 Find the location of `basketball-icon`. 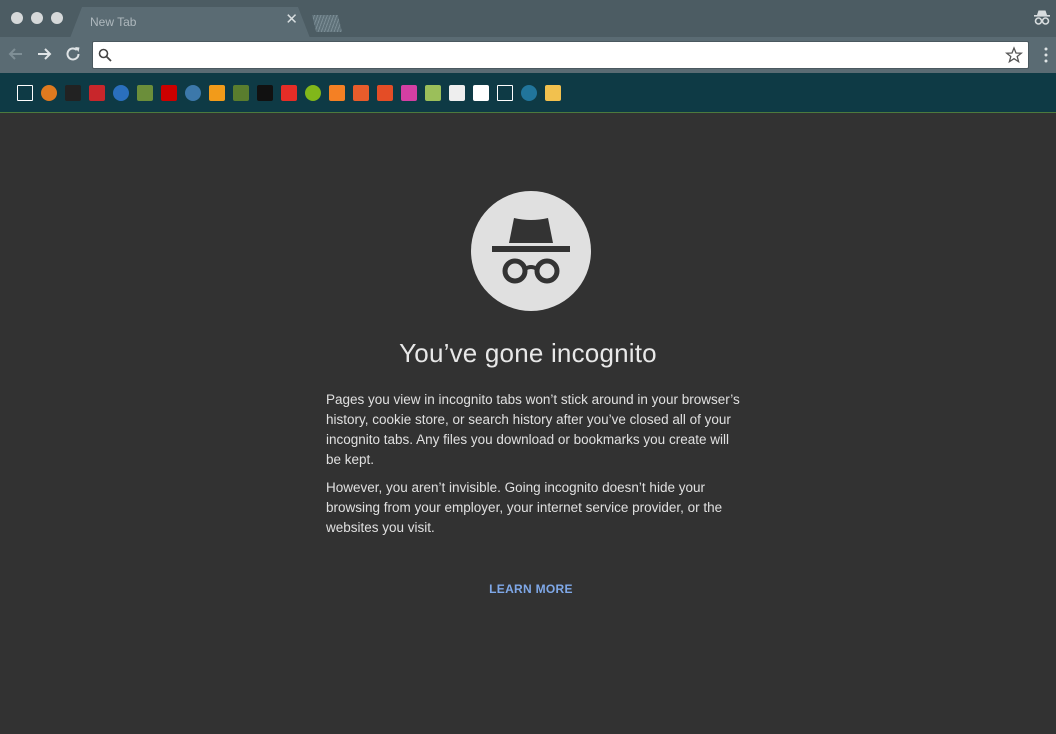

basketball-icon is located at coordinates (49, 93).